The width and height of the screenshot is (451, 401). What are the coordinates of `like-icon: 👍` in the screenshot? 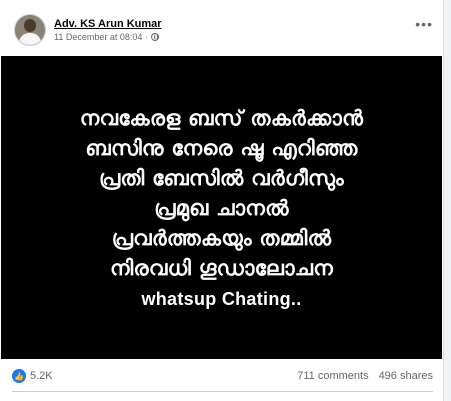 It's located at (19, 376).